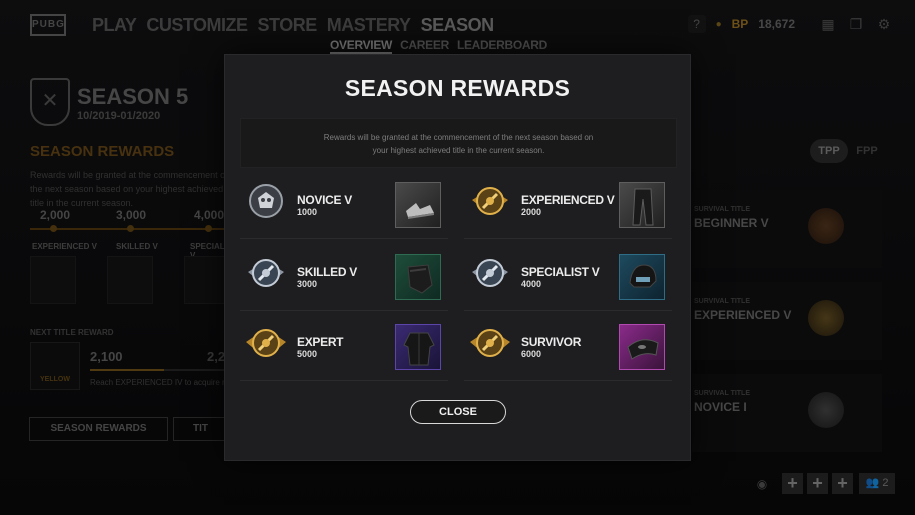  I want to click on close-button: CLOSE, so click(458, 412).